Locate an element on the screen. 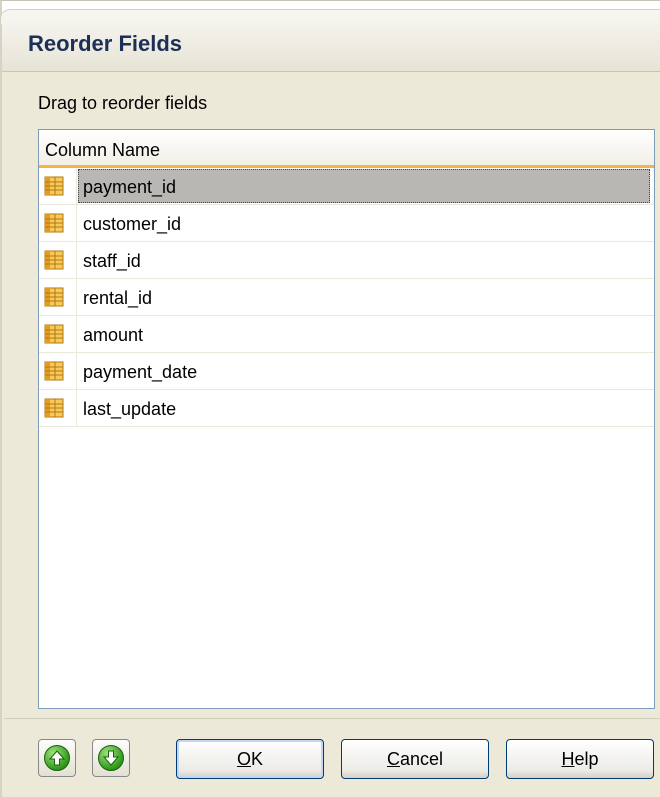  field-row: payment_id is located at coordinates (346, 186).